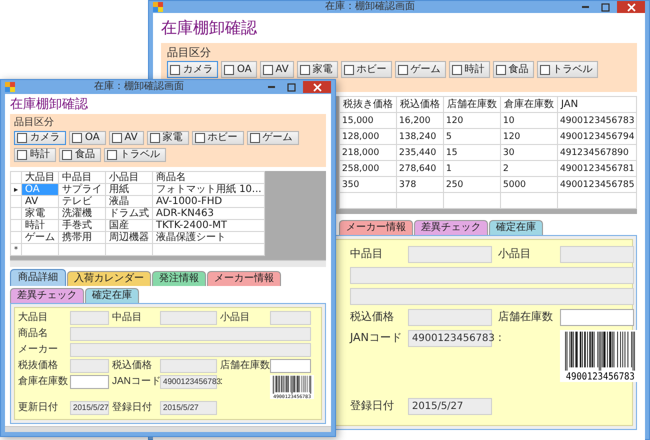  Describe the element at coordinates (420, 104) in the screenshot. I see `column-header: 税込価格` at that location.